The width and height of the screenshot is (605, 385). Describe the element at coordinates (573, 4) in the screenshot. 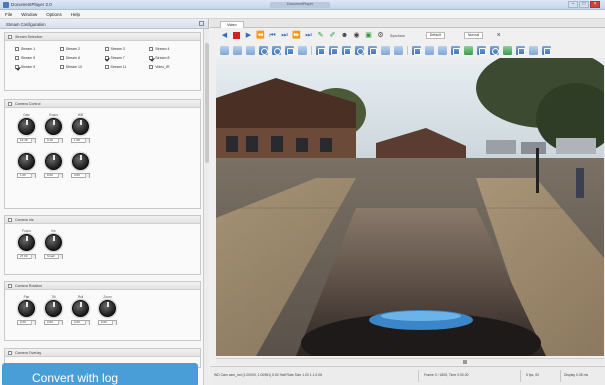

I see `minimize-button: –` at that location.